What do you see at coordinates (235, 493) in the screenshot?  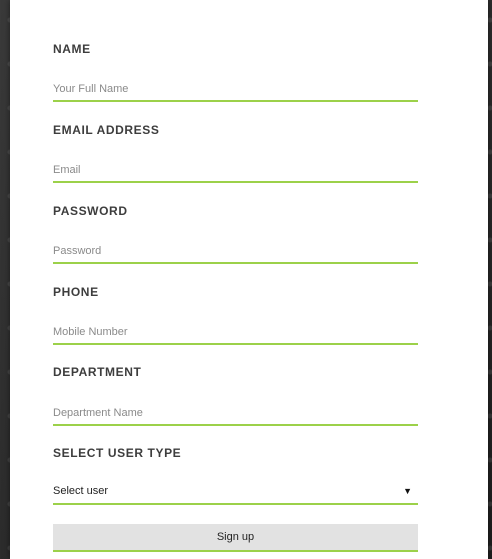 I see `user-type-select: Select user ▼` at bounding box center [235, 493].